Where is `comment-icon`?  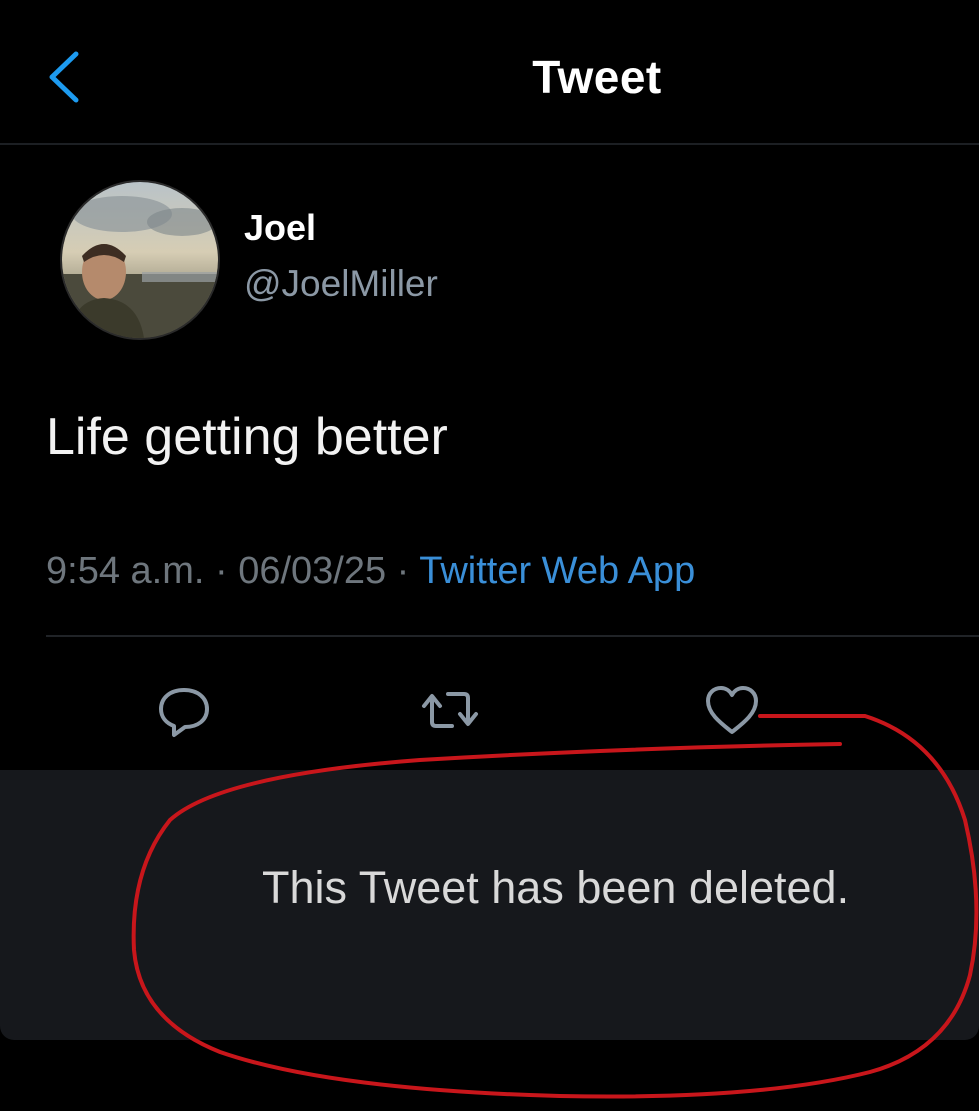 comment-icon is located at coordinates (184, 712).